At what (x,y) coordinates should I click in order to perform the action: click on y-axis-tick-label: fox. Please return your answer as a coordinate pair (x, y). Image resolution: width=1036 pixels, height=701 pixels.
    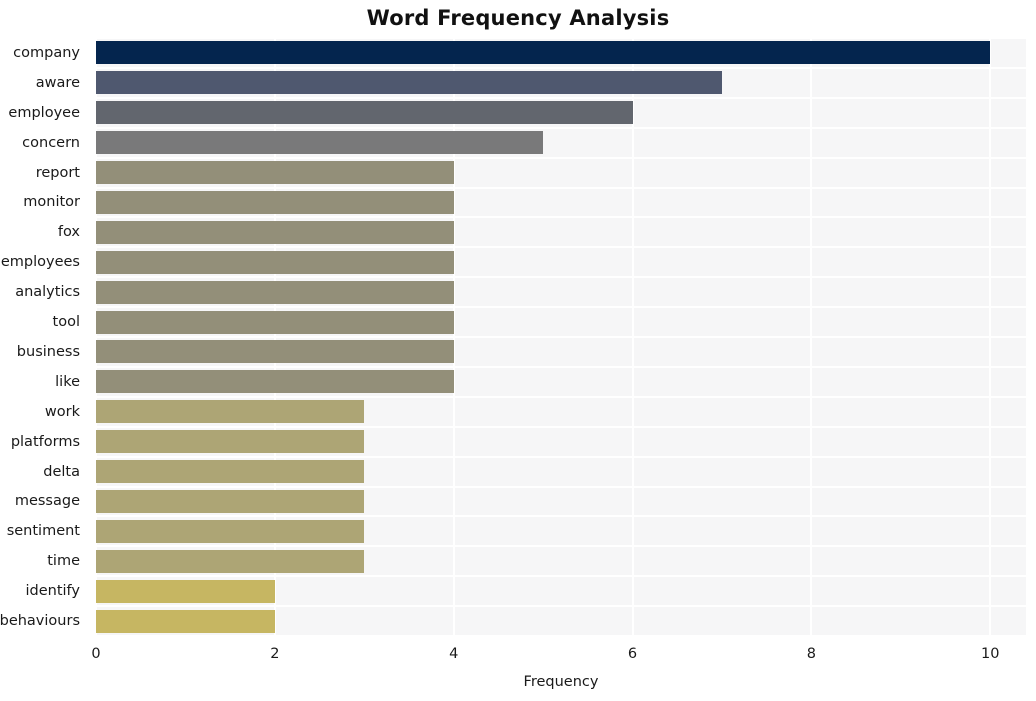
    Looking at the image, I should click on (68, 232).